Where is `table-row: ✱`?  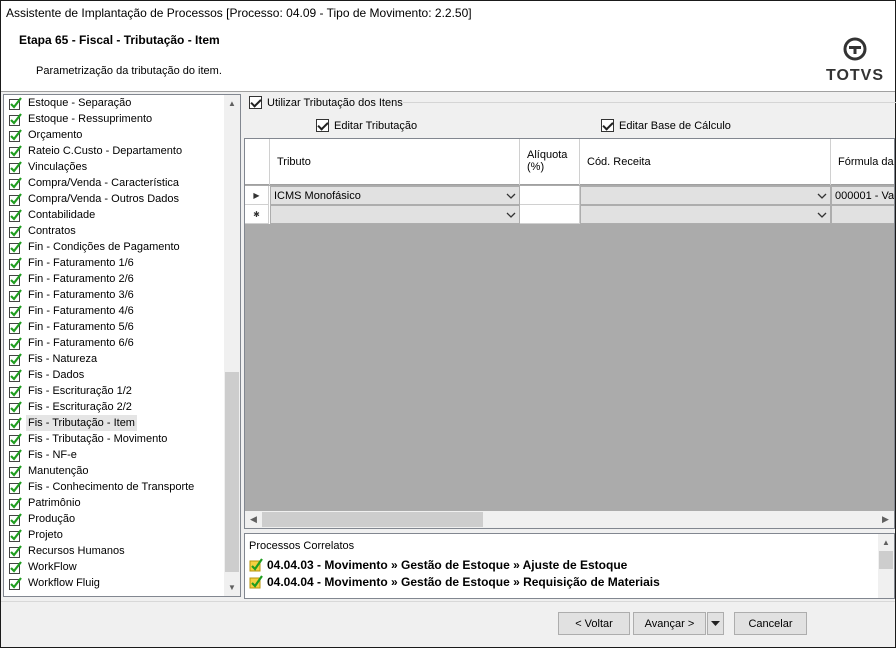
table-row: ✱ is located at coordinates (569, 214).